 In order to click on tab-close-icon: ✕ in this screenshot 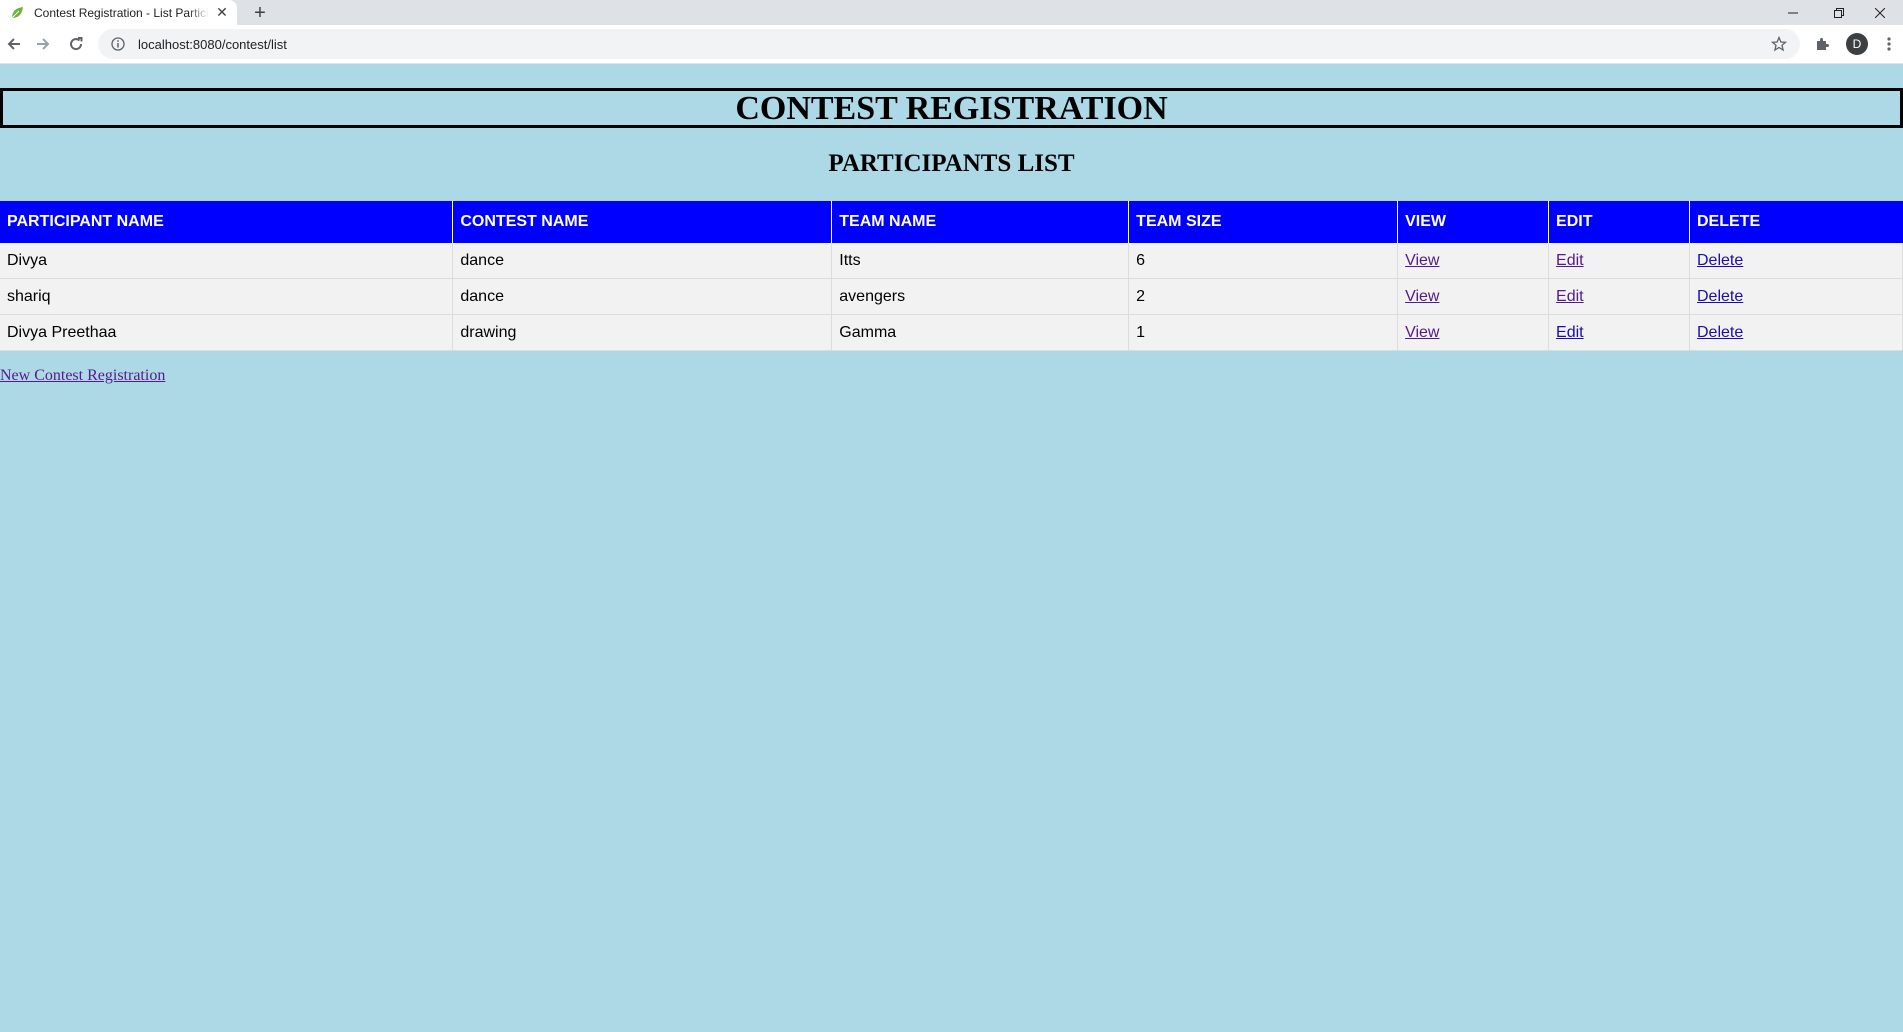, I will do `click(222, 13)`.